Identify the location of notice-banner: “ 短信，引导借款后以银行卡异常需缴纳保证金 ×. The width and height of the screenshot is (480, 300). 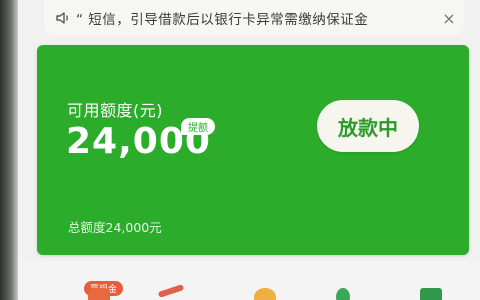
(254, 18).